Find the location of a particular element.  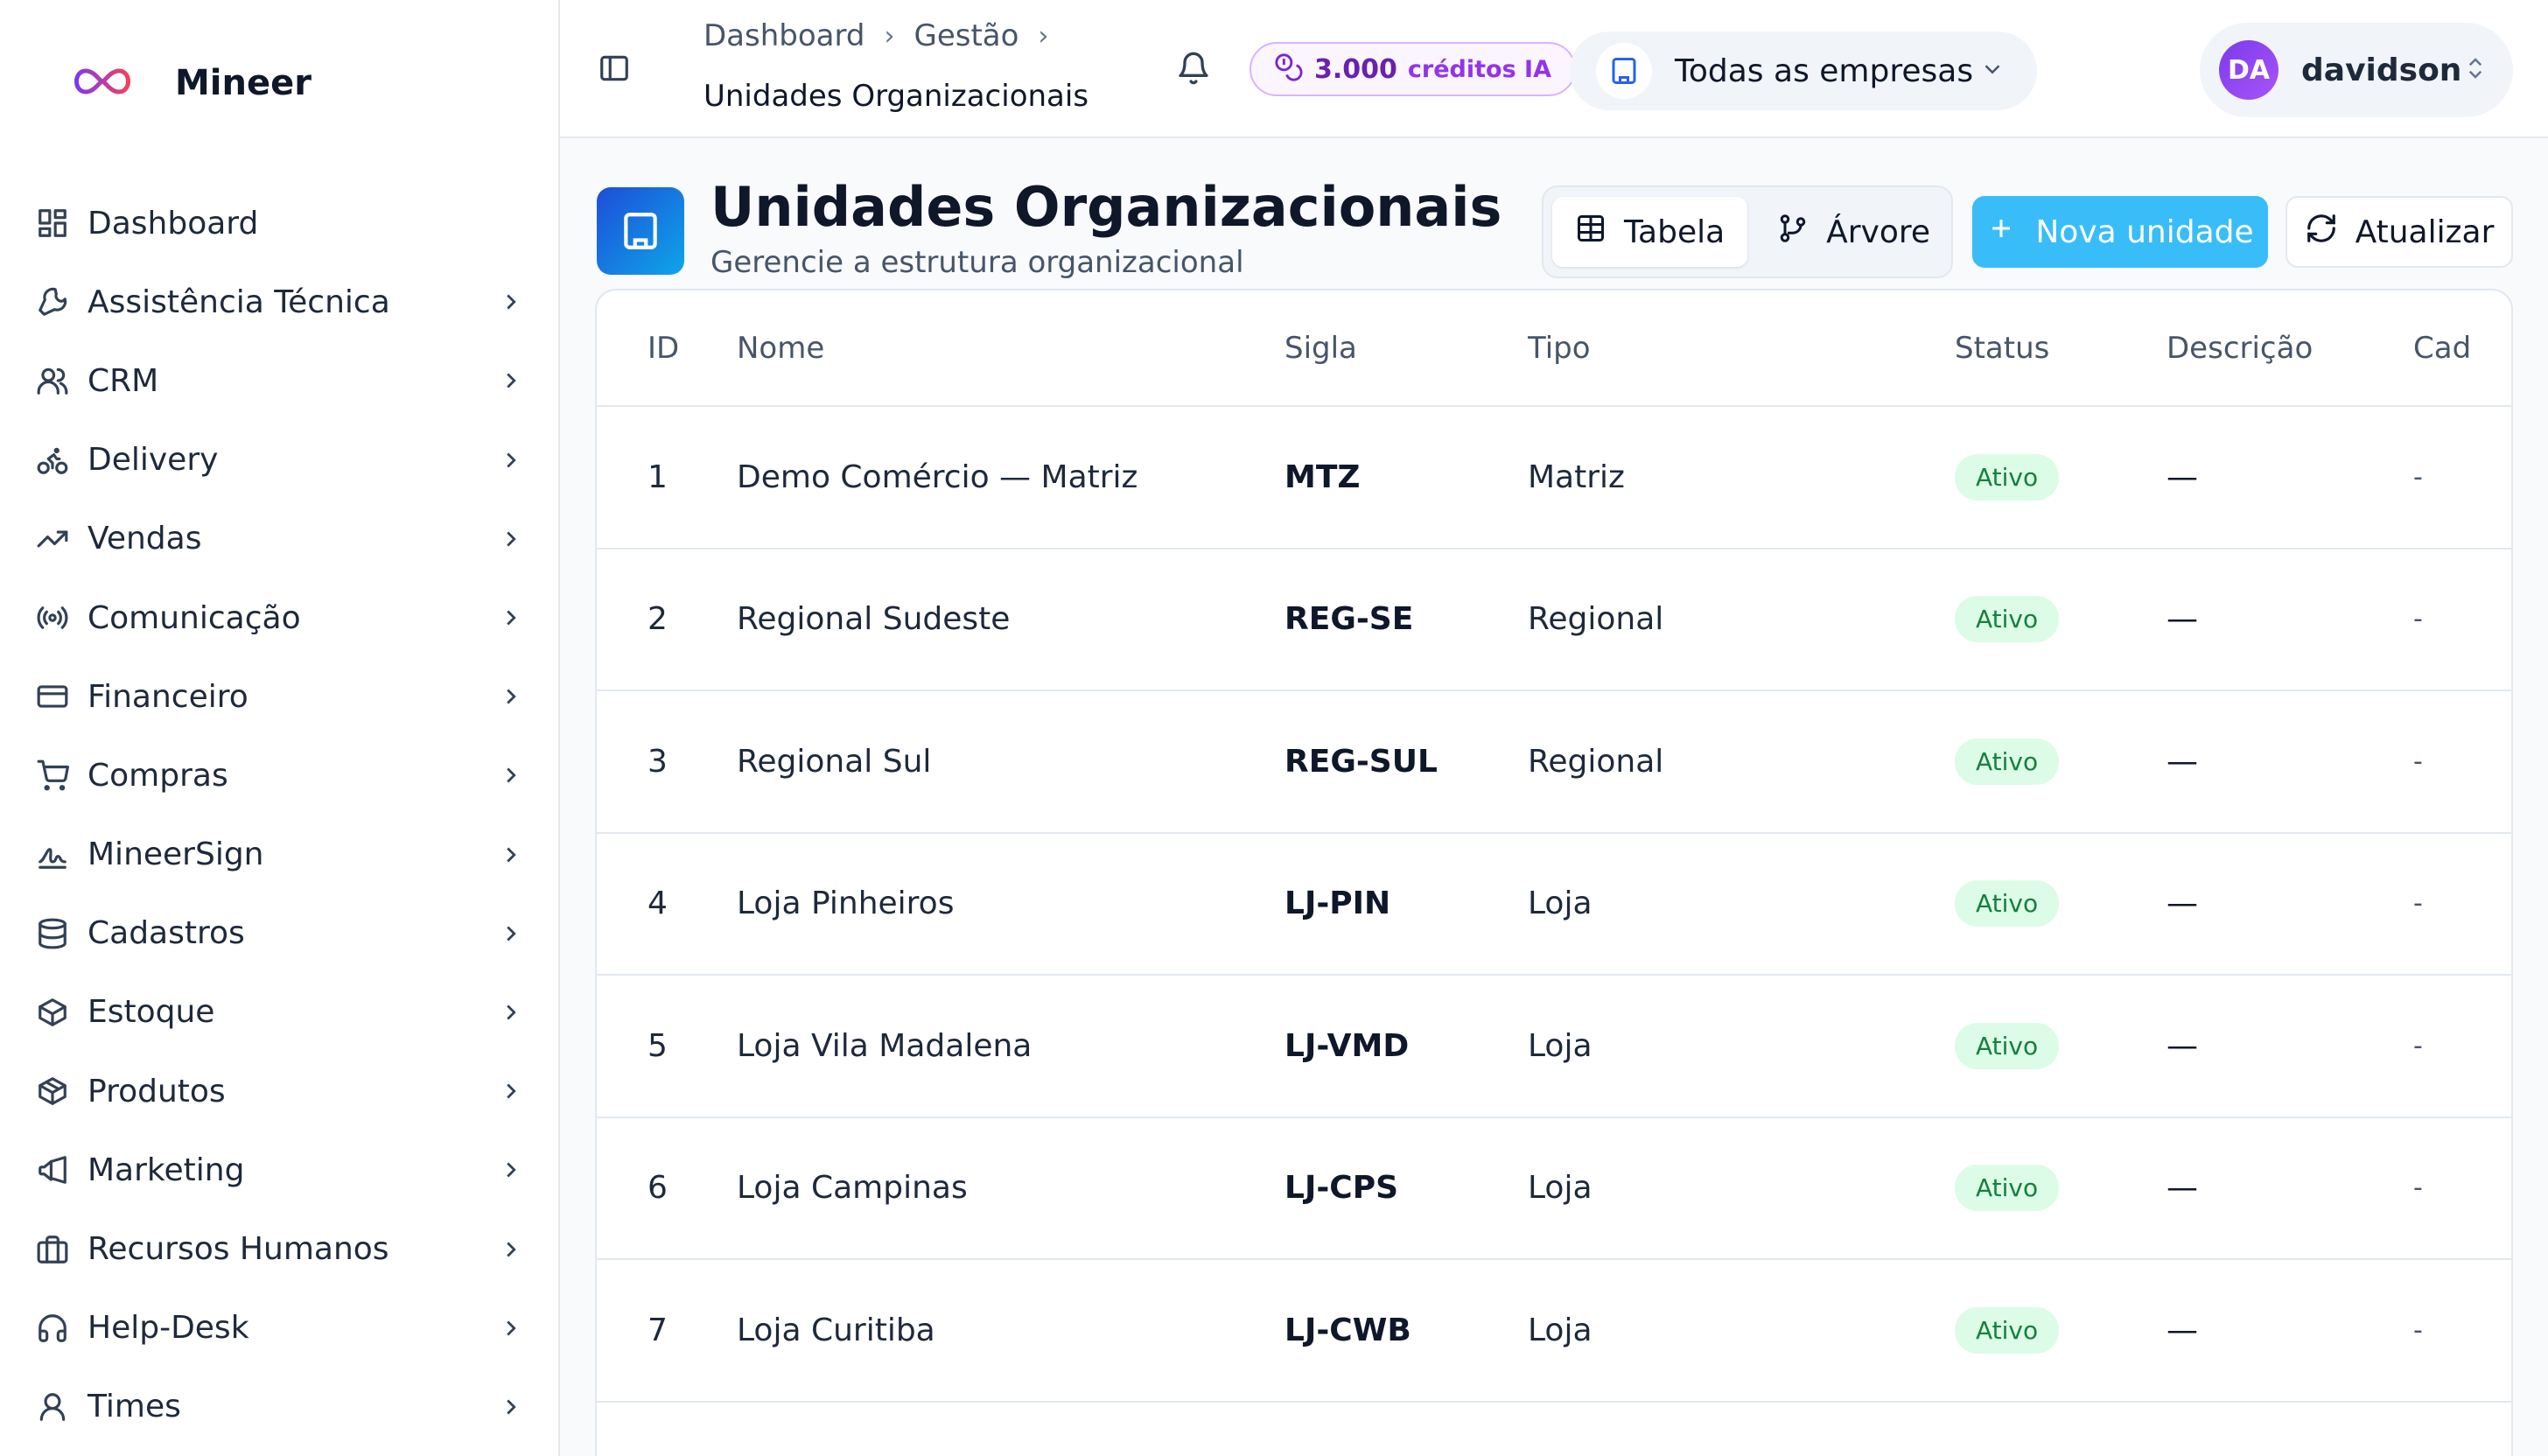

cell-sigla: REG-SE is located at coordinates (1406, 619).